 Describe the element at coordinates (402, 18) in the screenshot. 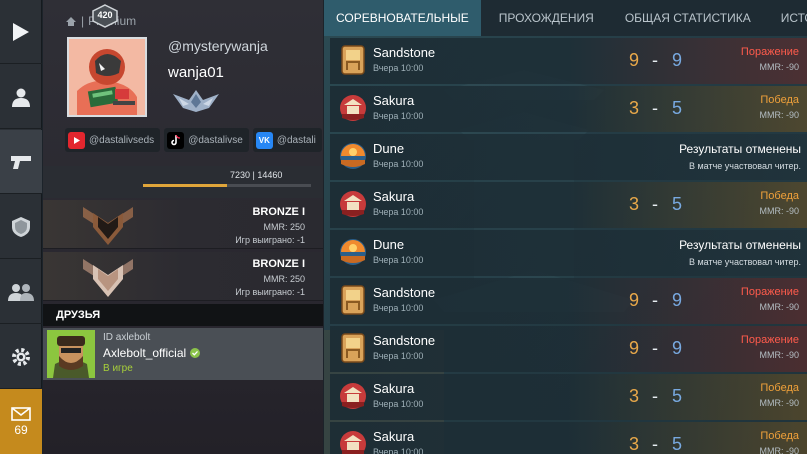

I see `tab-competitive: СОРЕВНОВАТЕЛЬНЫЕ` at that location.